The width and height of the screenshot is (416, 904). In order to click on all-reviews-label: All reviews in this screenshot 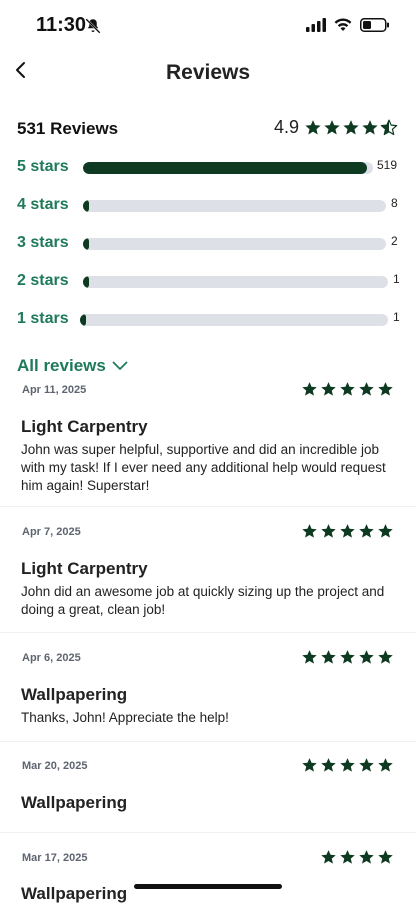, I will do `click(61, 365)`.